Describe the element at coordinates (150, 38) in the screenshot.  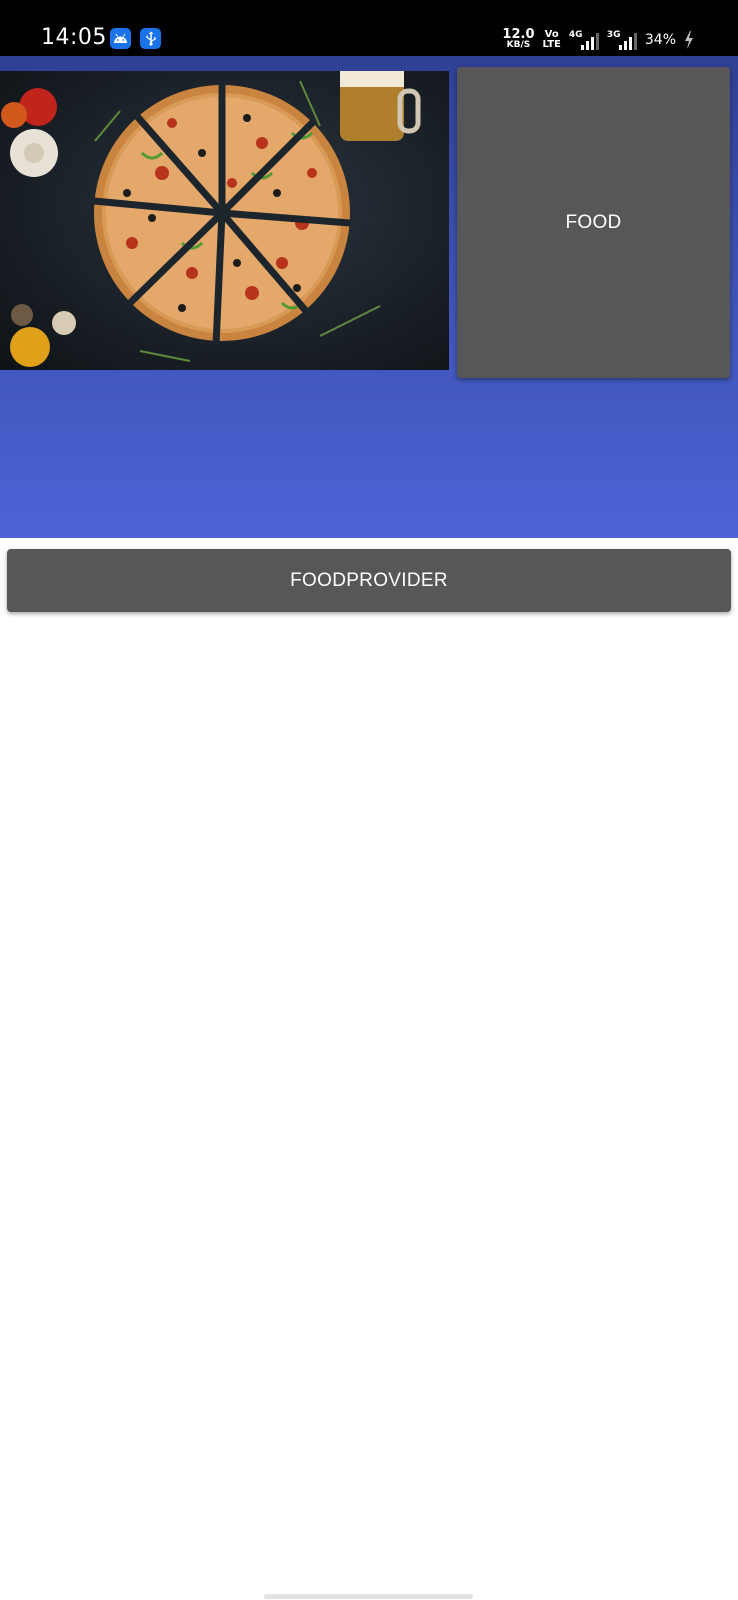
I see `usb-icon` at that location.